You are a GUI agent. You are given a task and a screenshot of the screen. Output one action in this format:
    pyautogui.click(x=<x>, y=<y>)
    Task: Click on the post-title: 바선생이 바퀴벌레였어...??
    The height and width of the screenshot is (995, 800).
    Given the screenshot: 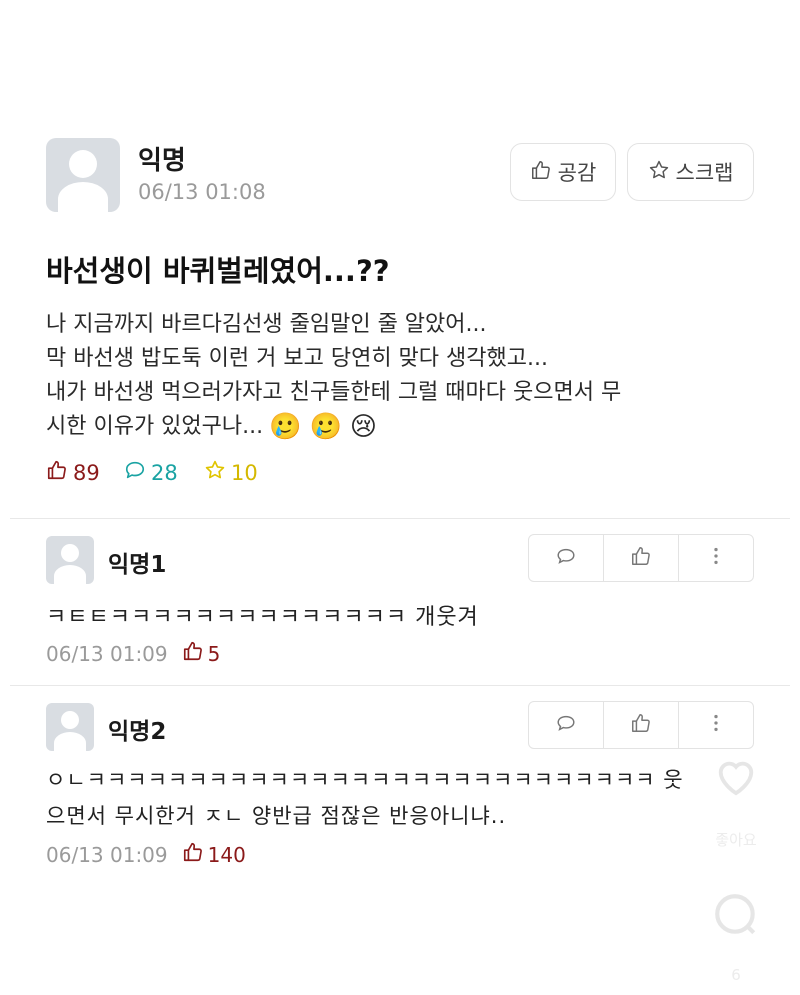 What is the action you would take?
    pyautogui.click(x=218, y=271)
    